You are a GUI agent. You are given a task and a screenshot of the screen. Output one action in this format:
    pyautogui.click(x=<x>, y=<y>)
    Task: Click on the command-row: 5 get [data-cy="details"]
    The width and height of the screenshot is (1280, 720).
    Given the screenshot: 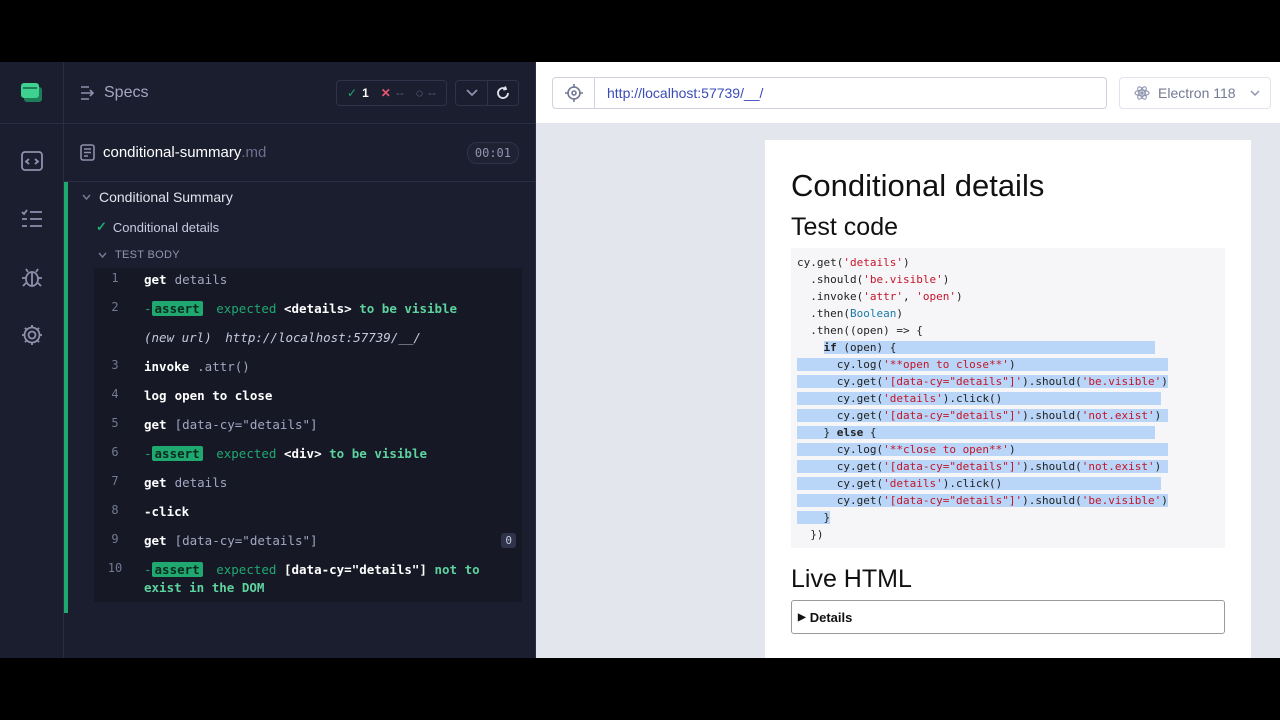 What is the action you would take?
    pyautogui.click(x=308, y=425)
    